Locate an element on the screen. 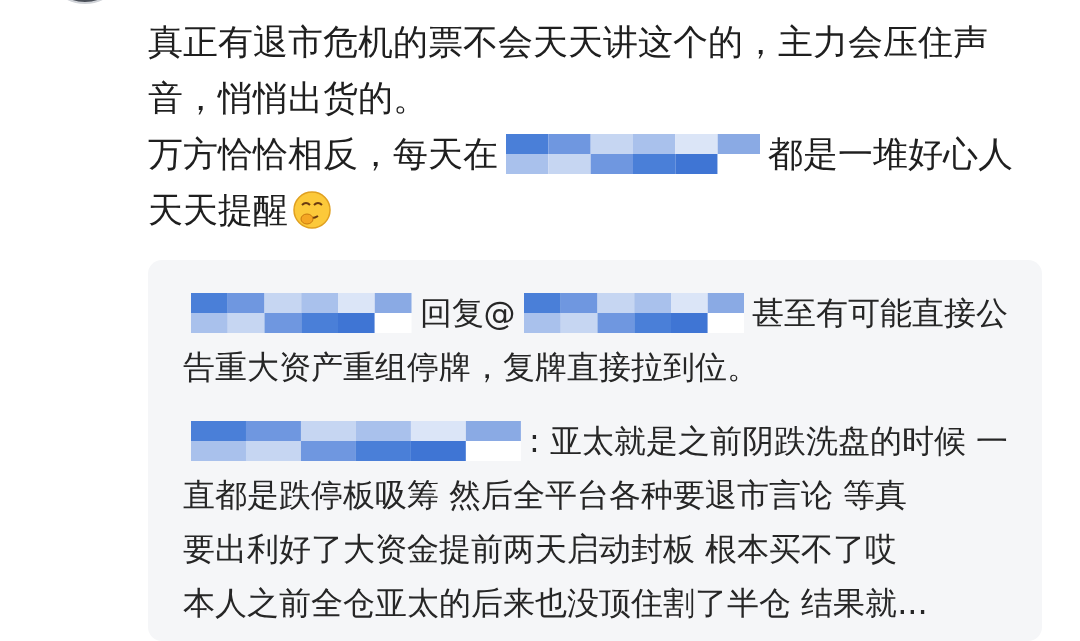  smirking-emoji-icon is located at coordinates (312, 210).